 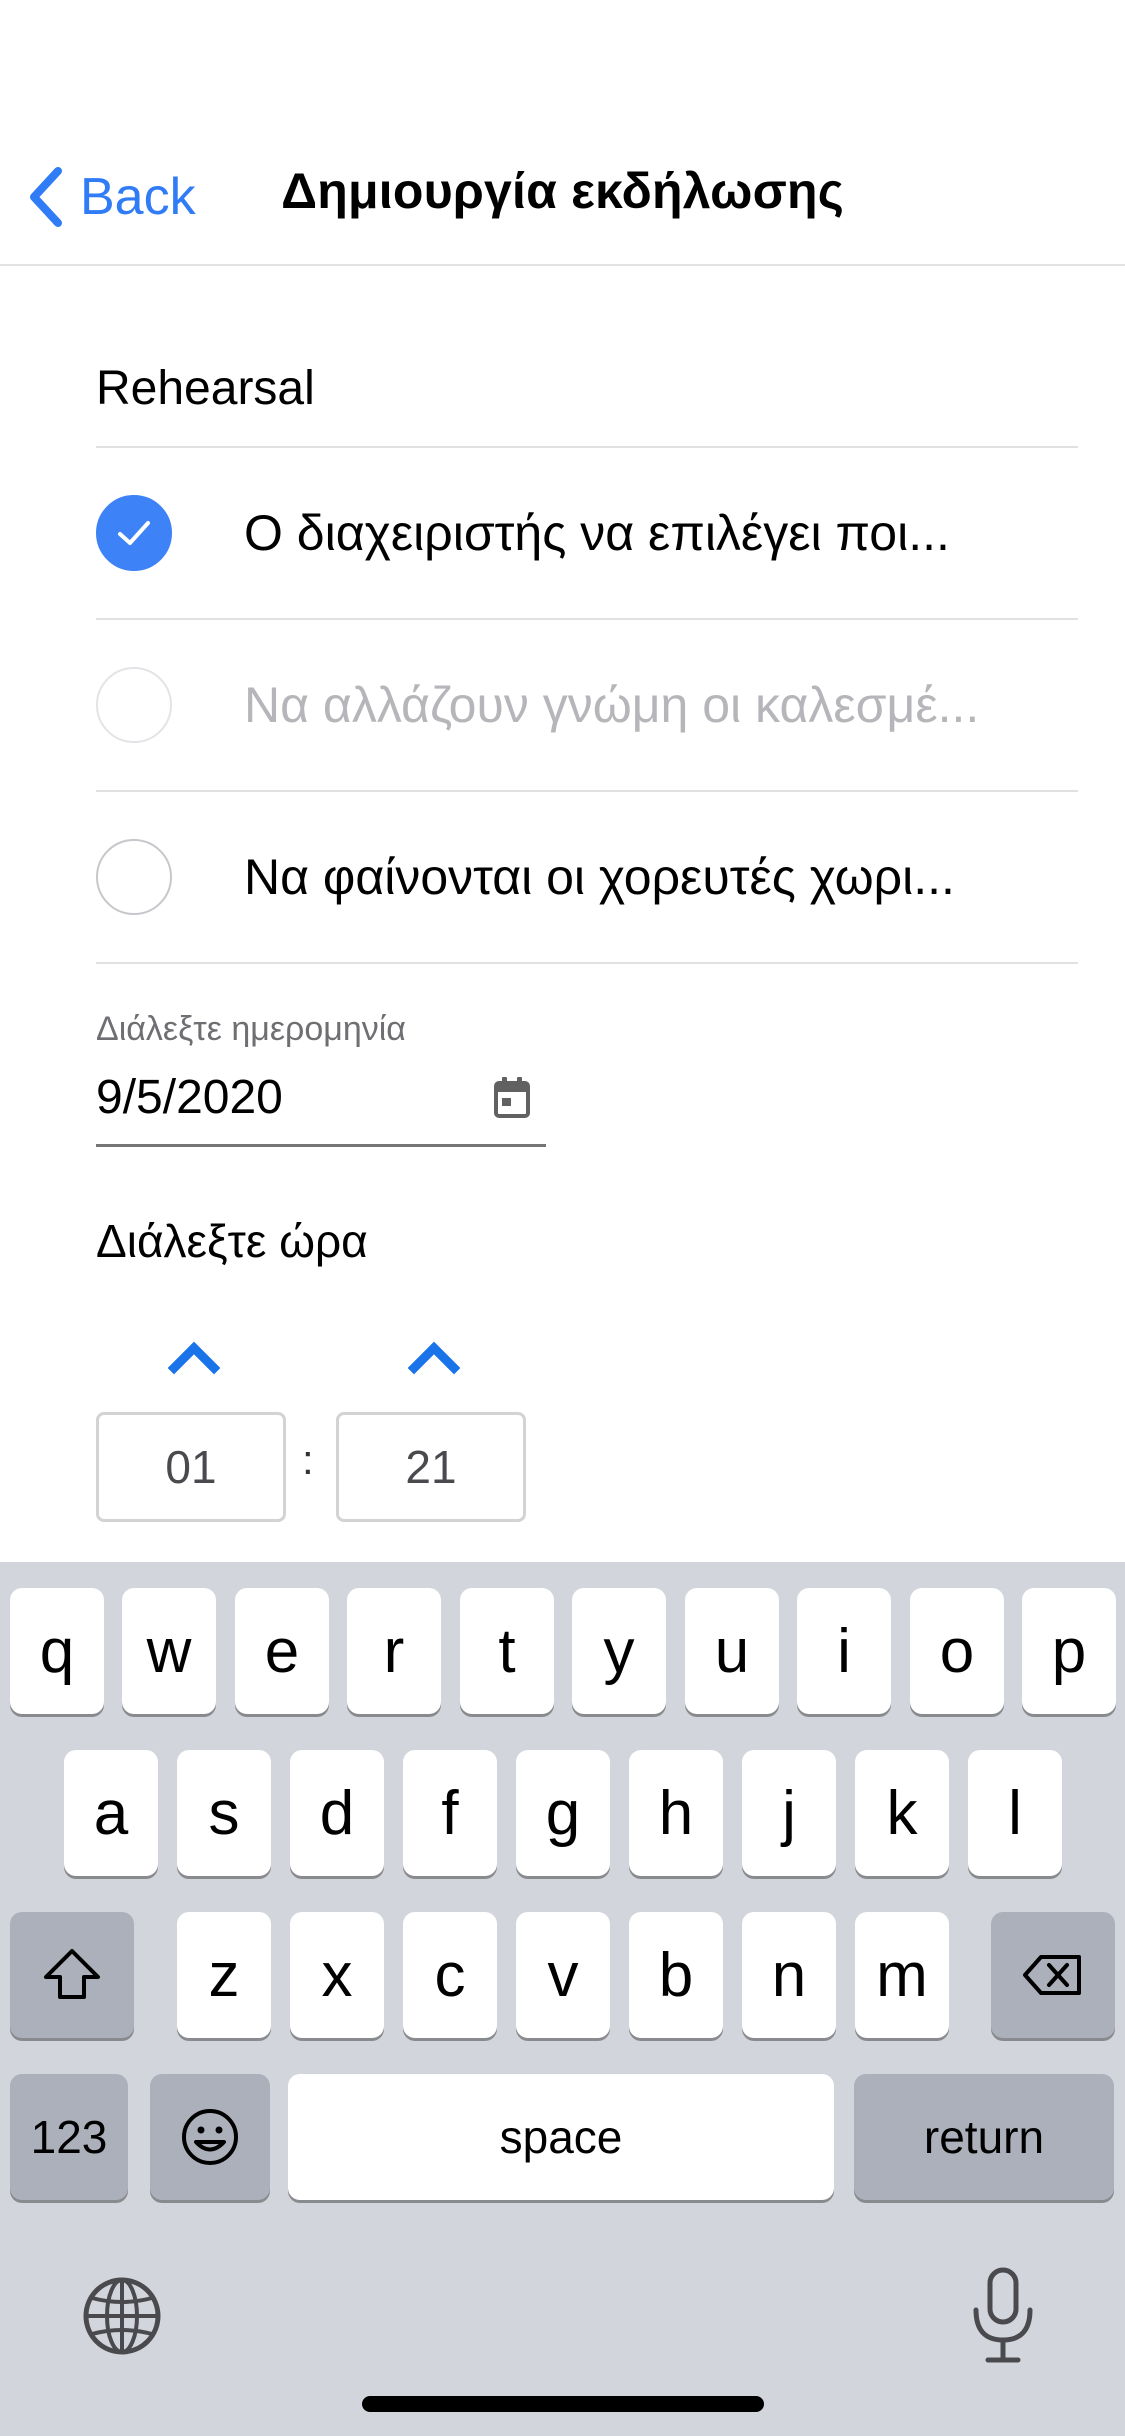 I want to click on microphone-icon, so click(x=1003, y=2316).